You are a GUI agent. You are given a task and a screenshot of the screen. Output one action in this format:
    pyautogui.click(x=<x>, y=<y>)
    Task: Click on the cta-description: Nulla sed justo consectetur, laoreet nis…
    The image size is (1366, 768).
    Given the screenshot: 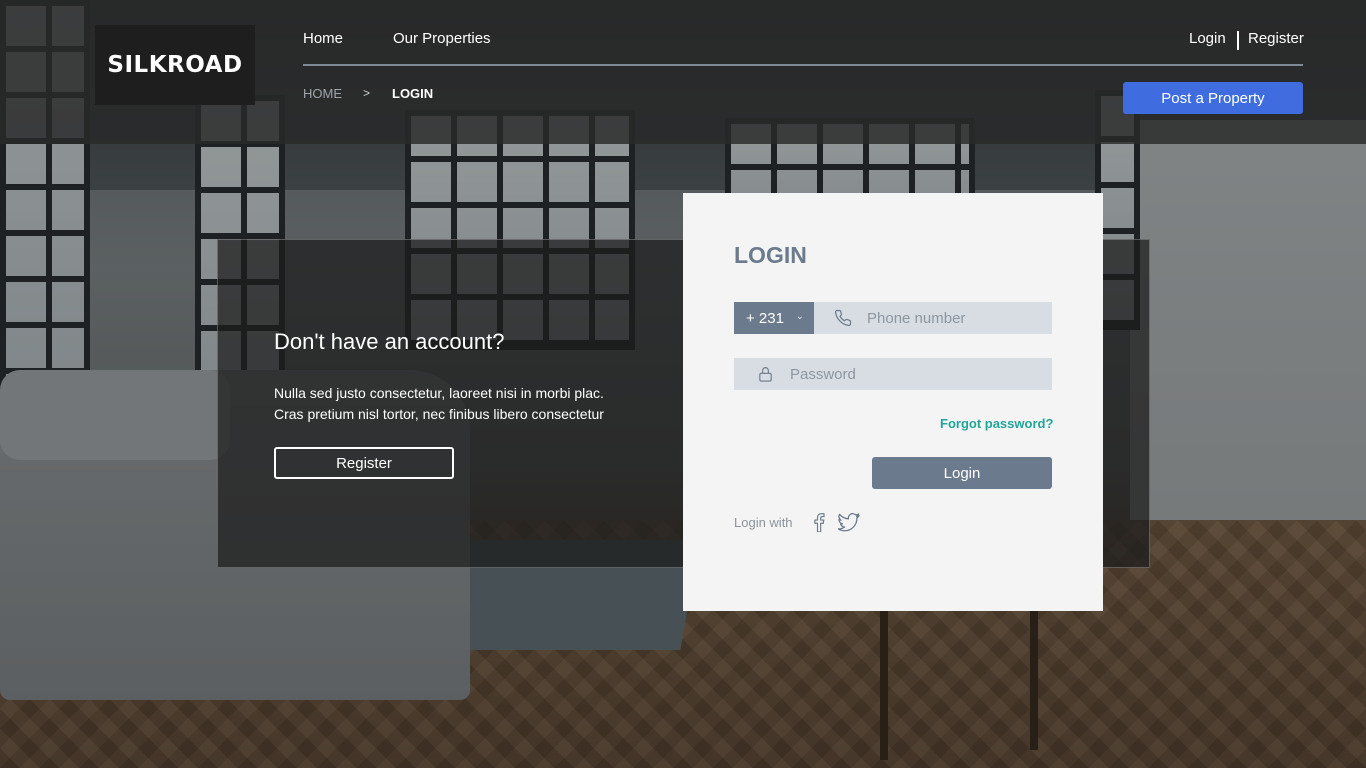 What is the action you would take?
    pyautogui.click(x=459, y=404)
    